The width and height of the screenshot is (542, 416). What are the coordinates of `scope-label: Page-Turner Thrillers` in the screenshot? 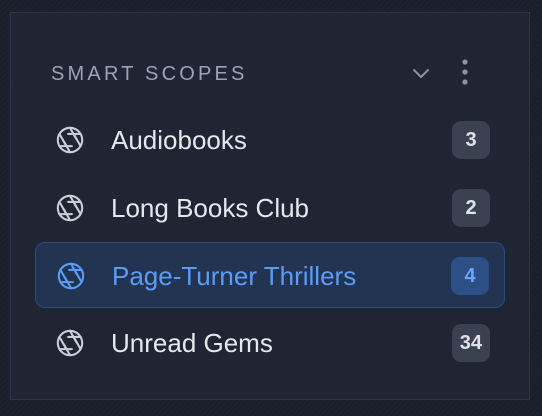 It's located at (234, 276).